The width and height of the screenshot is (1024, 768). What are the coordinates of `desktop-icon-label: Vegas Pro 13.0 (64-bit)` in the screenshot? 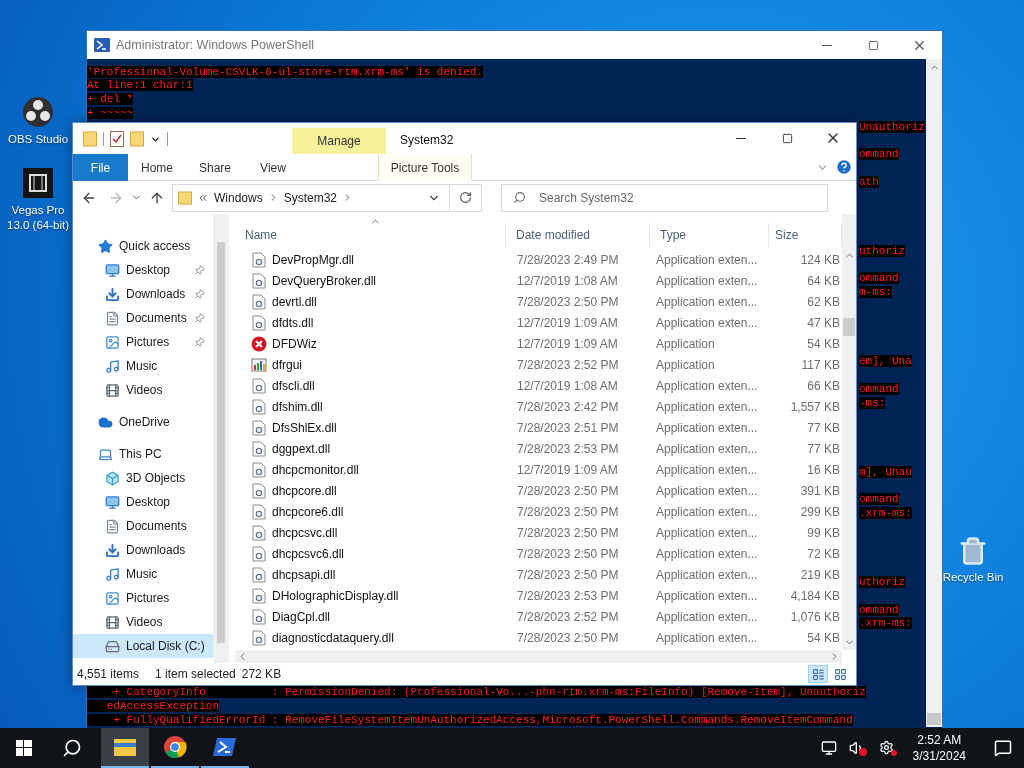 It's located at (38, 218).